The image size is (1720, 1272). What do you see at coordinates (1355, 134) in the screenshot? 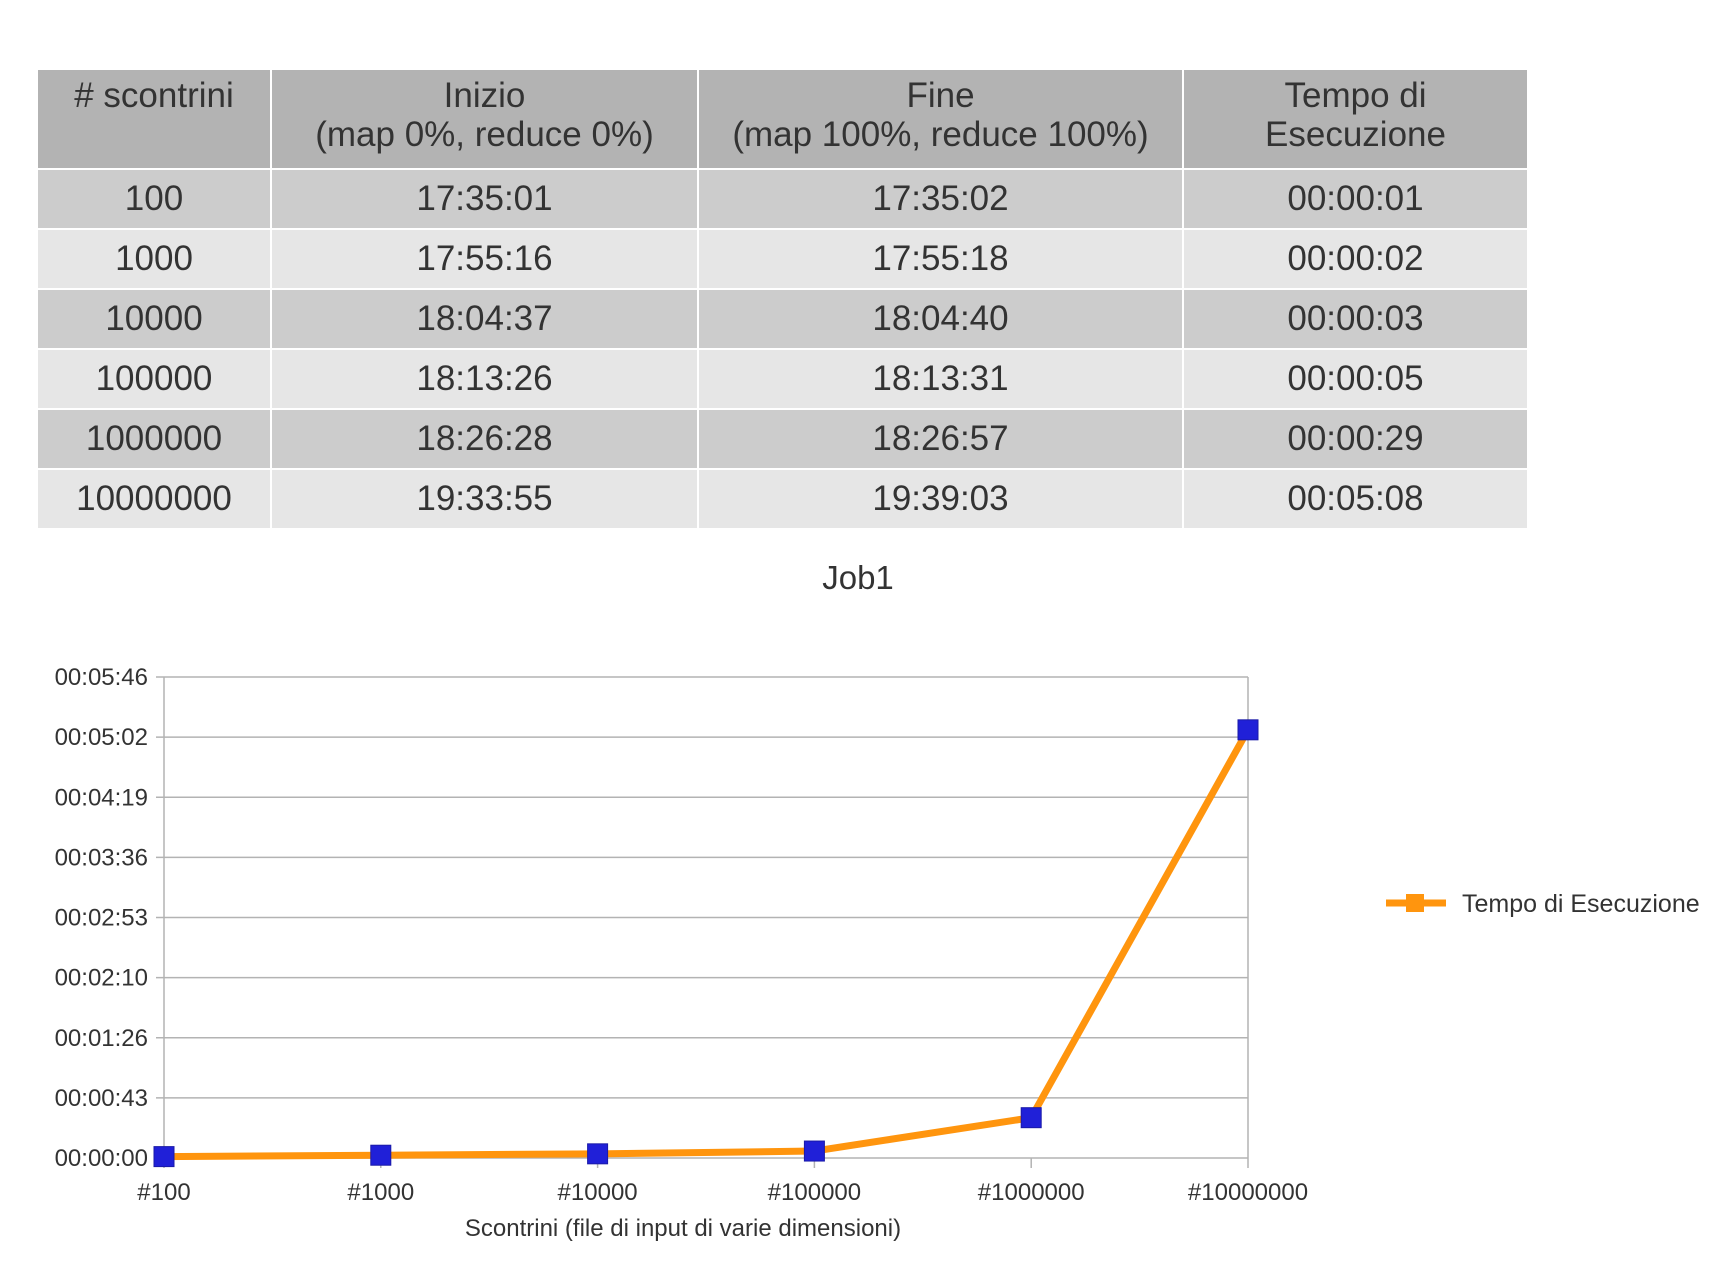
I see `table-header-text: Esecuzione` at bounding box center [1355, 134].